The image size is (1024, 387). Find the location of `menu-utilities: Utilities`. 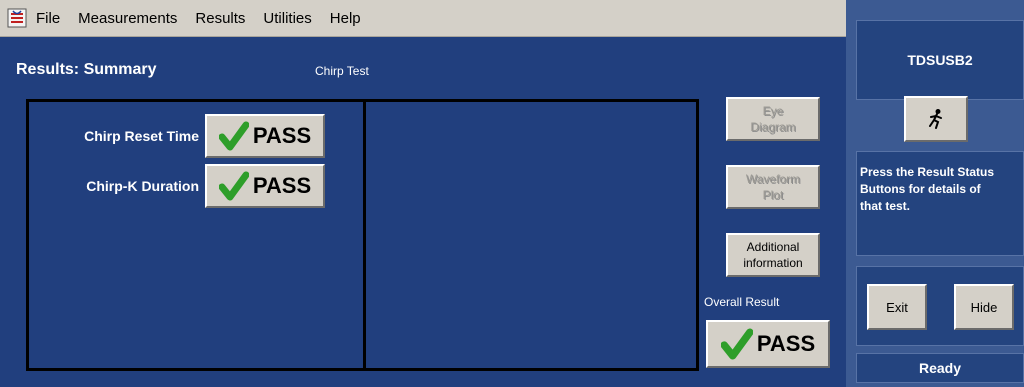

menu-utilities: Utilities is located at coordinates (287, 18).